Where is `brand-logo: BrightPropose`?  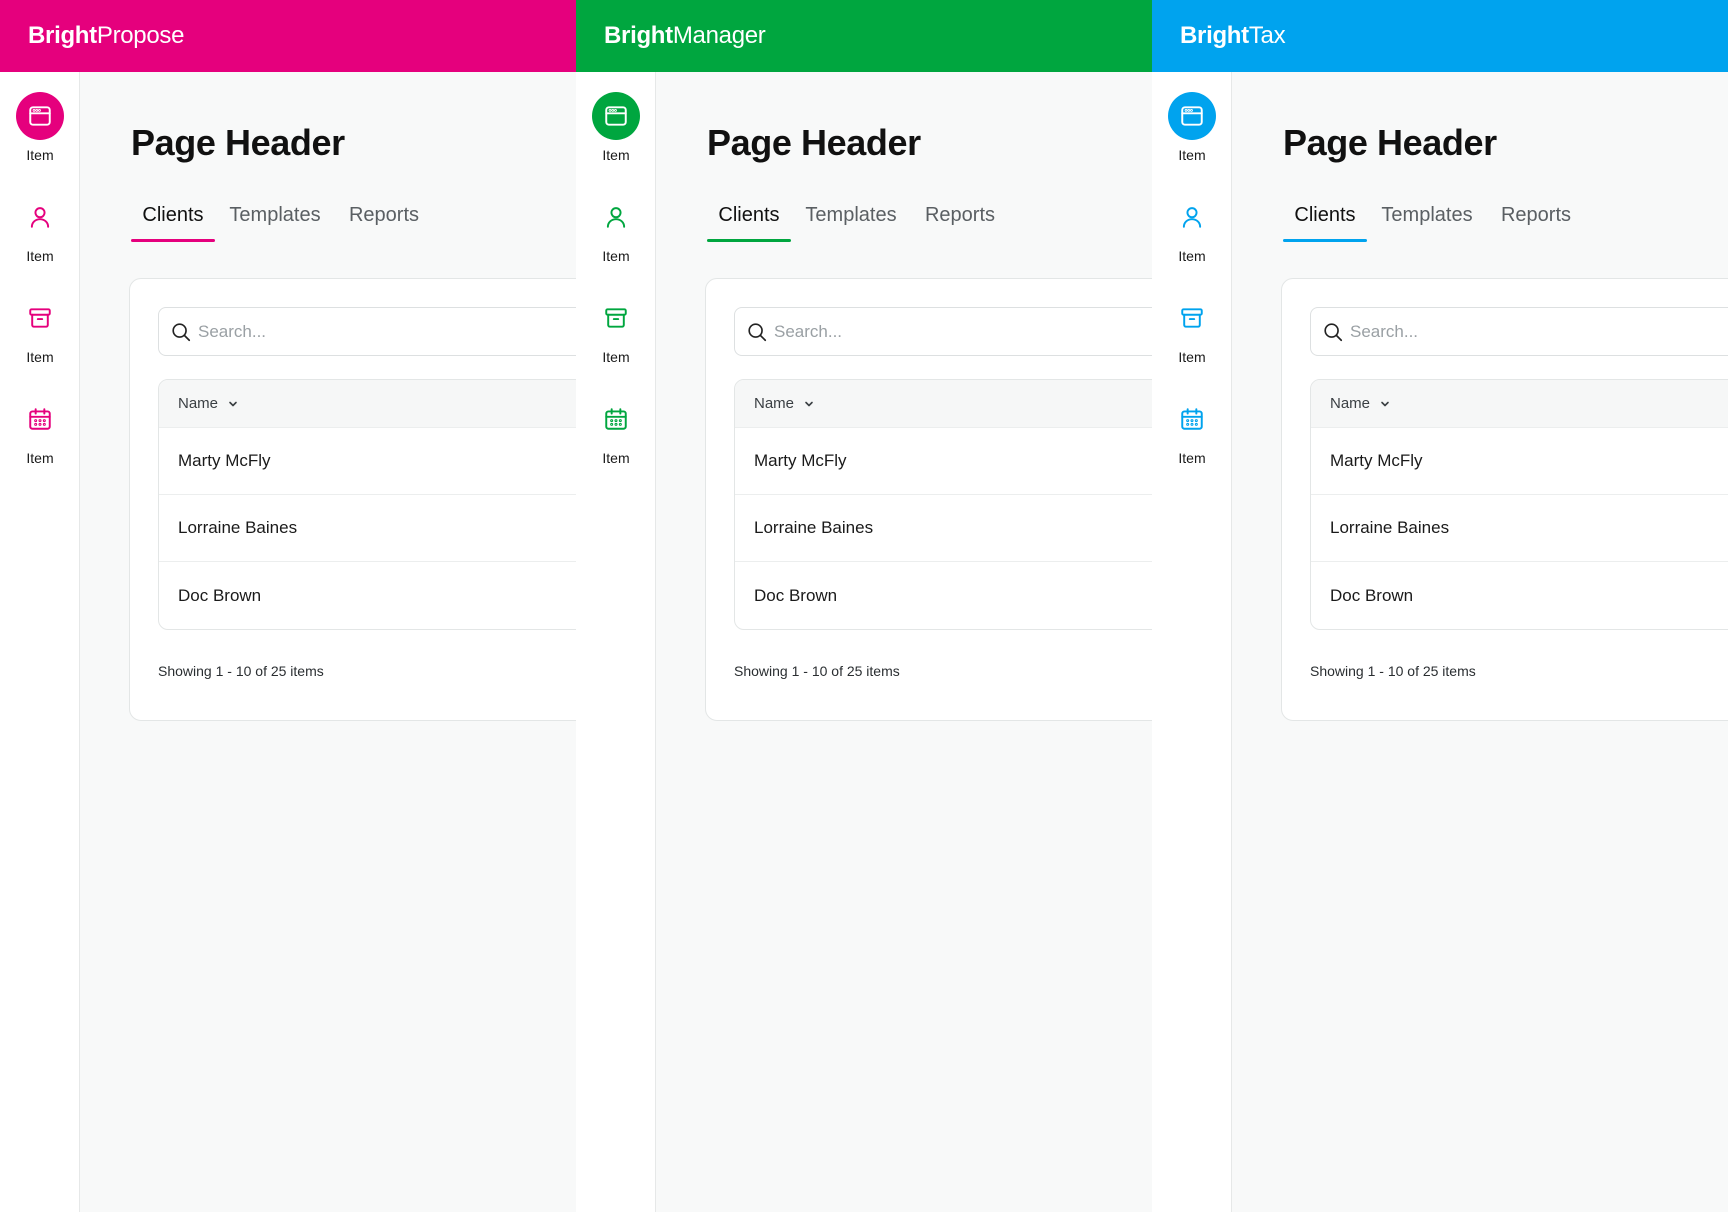
brand-logo: BrightPropose is located at coordinates (106, 36).